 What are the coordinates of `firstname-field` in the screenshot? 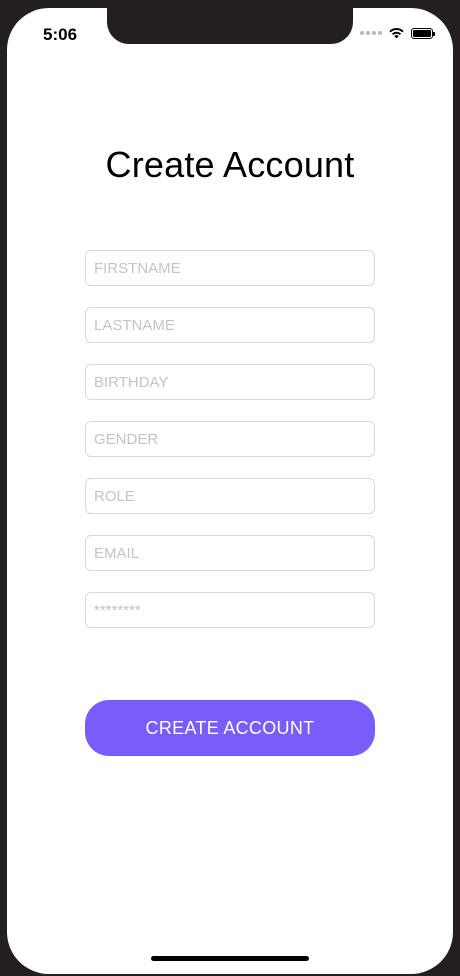 It's located at (230, 268).